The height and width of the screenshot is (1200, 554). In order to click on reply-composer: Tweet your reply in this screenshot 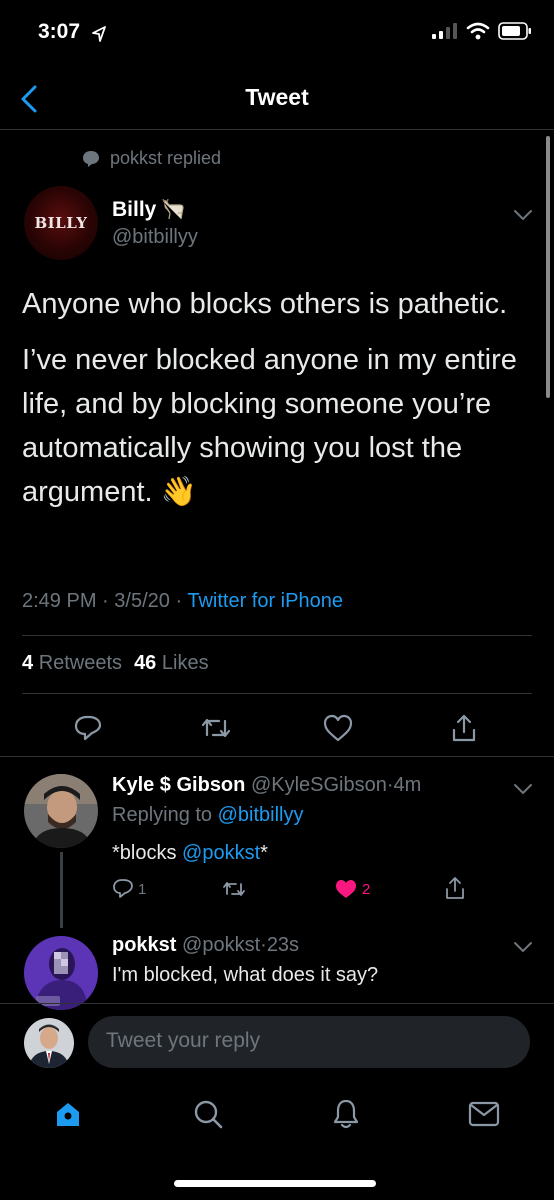, I will do `click(277, 1040)`.